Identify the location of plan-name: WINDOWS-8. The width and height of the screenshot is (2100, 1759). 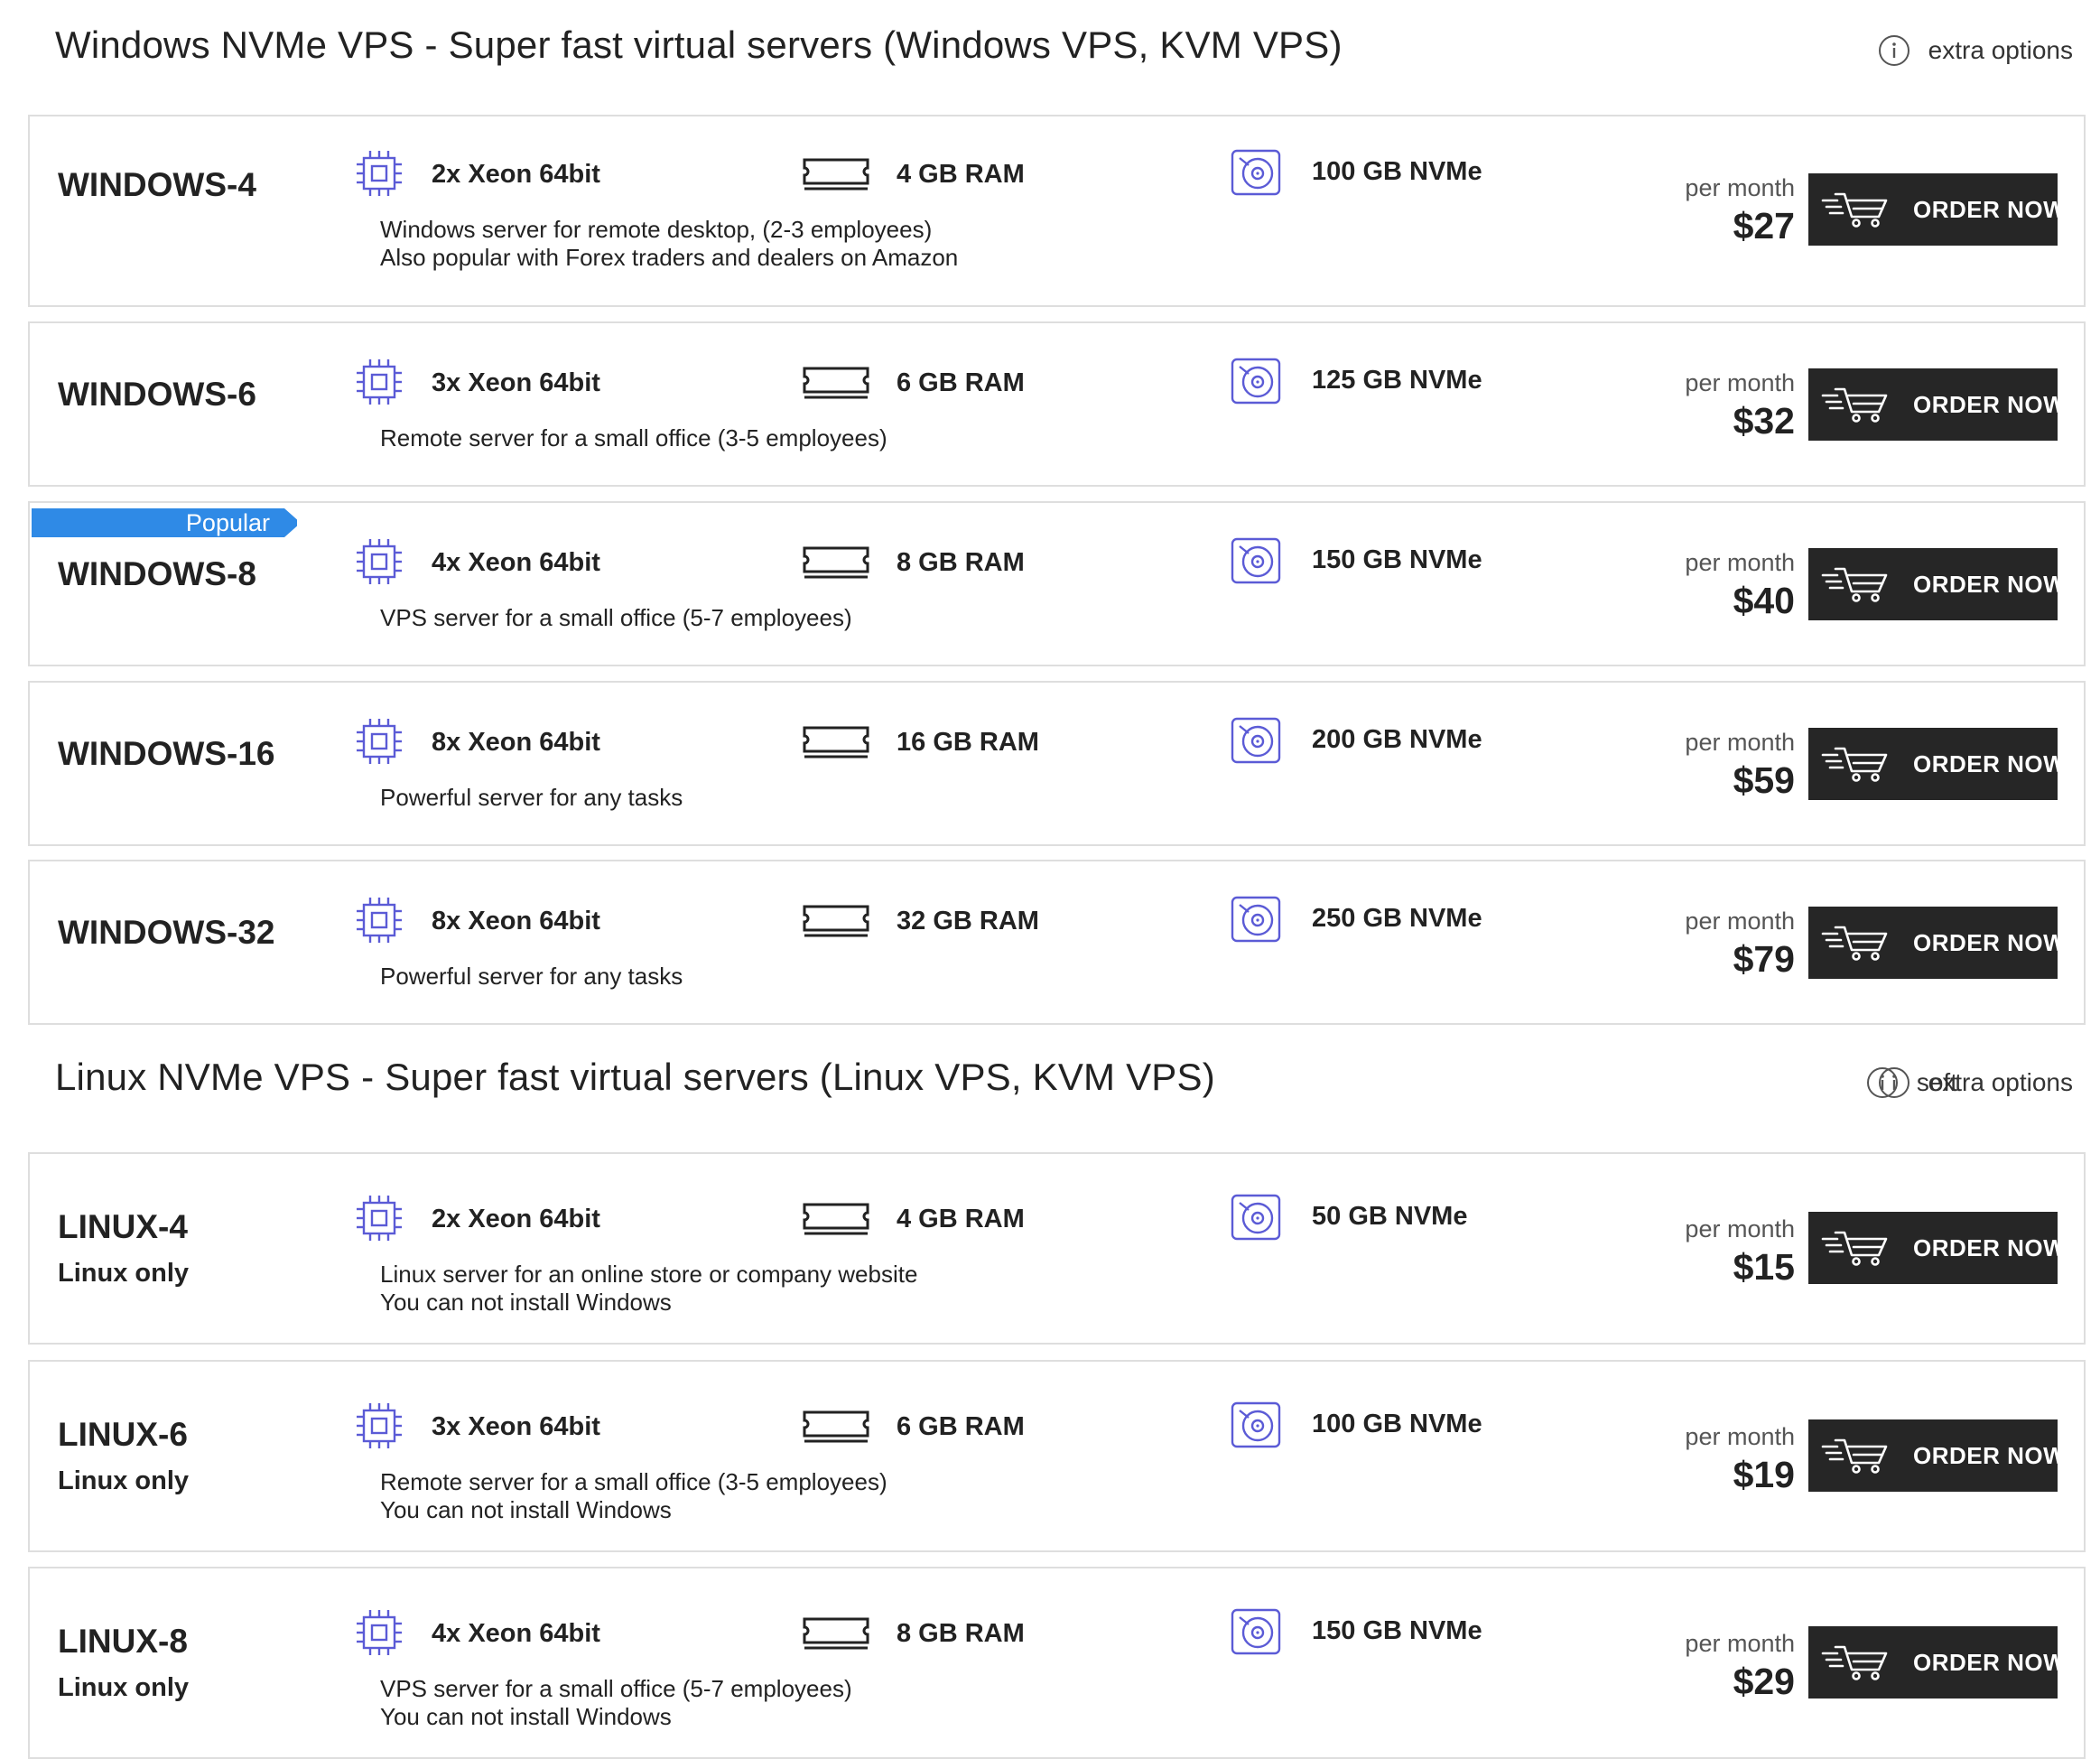
(157, 573).